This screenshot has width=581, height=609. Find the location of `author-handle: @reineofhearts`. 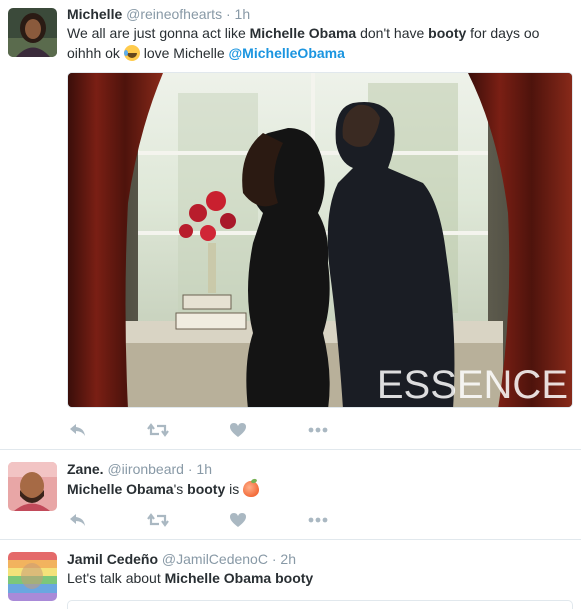

author-handle: @reineofhearts is located at coordinates (174, 14).